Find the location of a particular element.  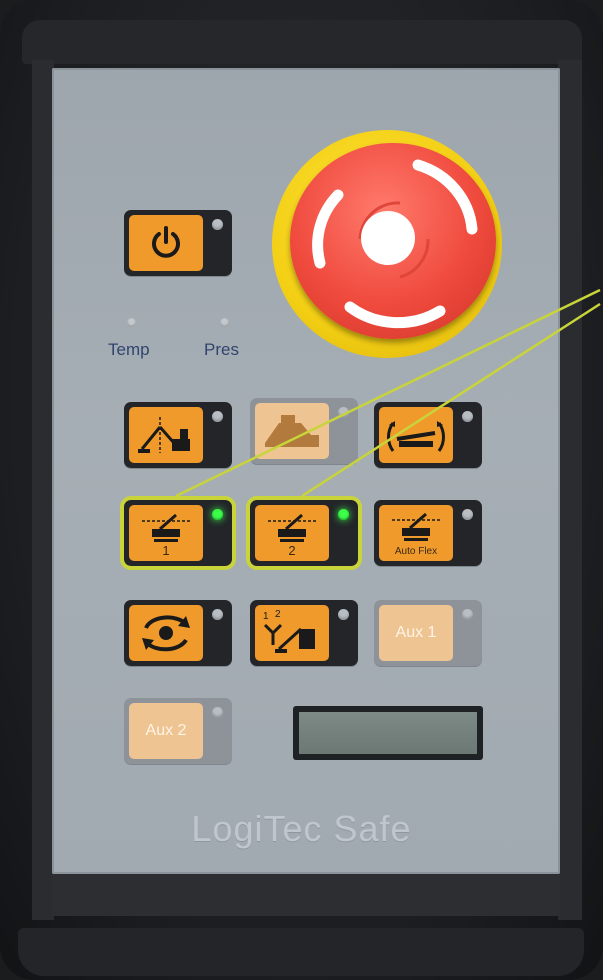

cutting-unit-1-led is located at coordinates (217, 514).